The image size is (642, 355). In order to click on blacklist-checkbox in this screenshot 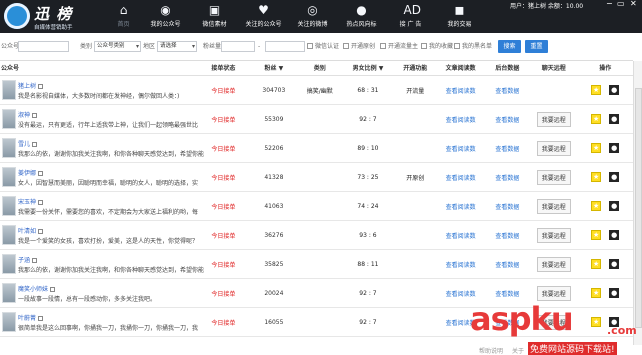, I will do `click(457, 46)`.